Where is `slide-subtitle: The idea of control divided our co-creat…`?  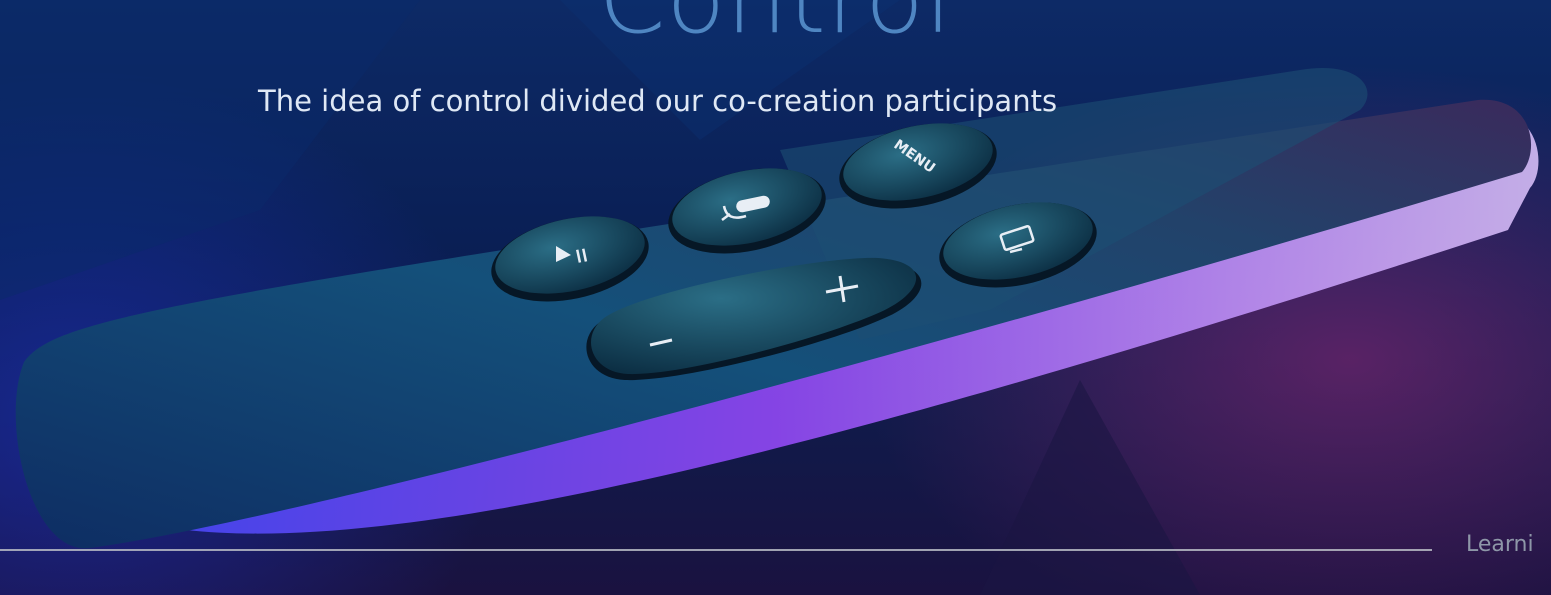 slide-subtitle: The idea of control divided our co-creat… is located at coordinates (658, 101).